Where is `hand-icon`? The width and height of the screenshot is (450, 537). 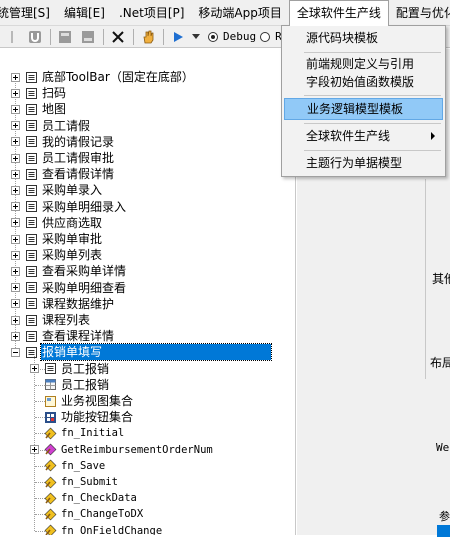 hand-icon is located at coordinates (148, 37).